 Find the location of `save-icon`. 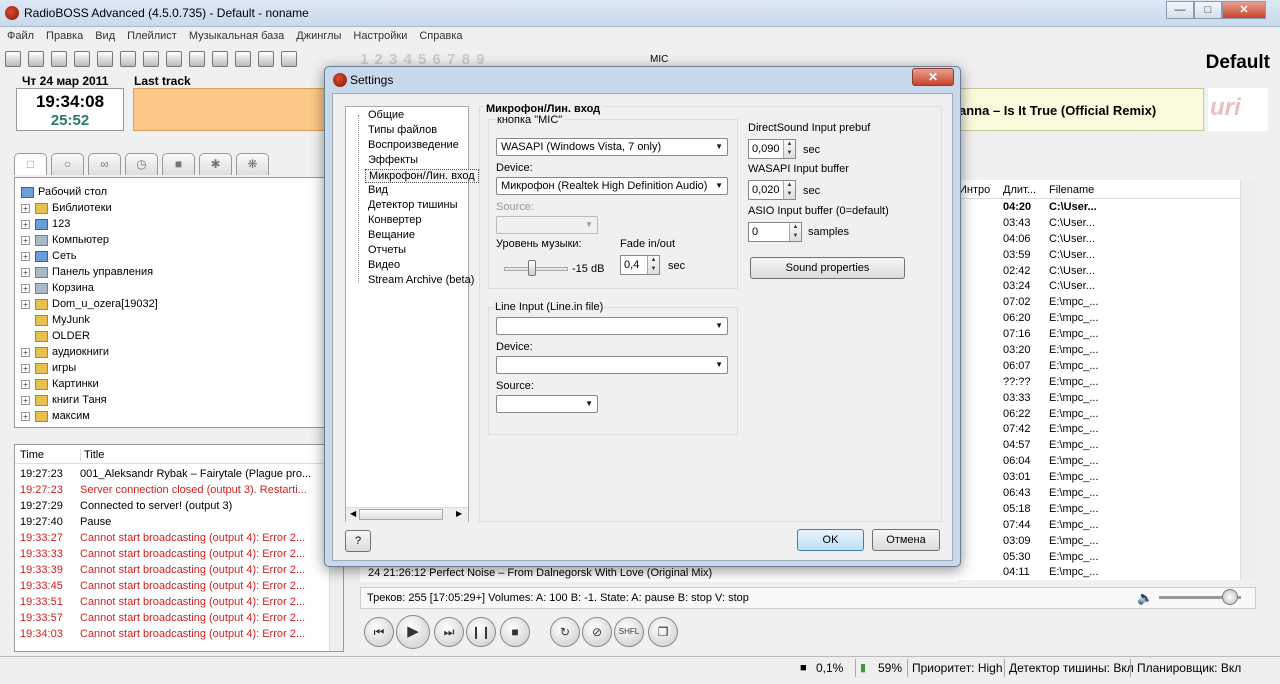

save-icon is located at coordinates (59, 59).